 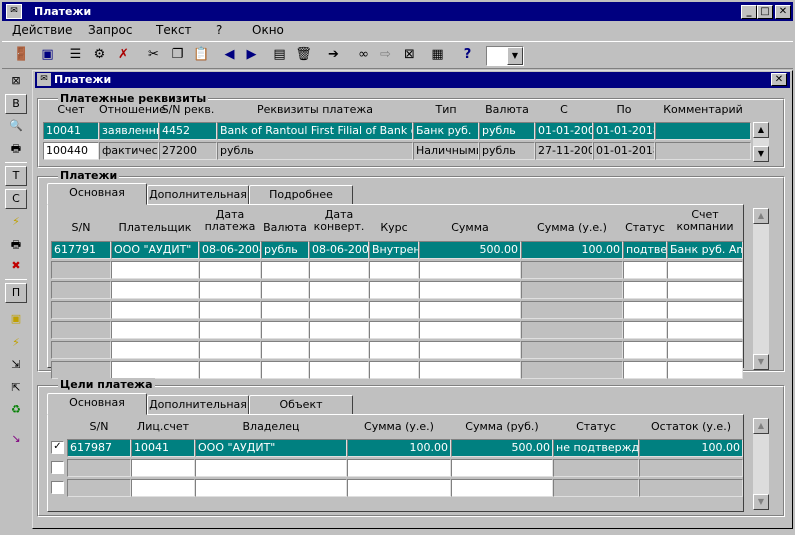 What do you see at coordinates (188, 151) in the screenshot?
I see `req-cell: 27200` at bounding box center [188, 151].